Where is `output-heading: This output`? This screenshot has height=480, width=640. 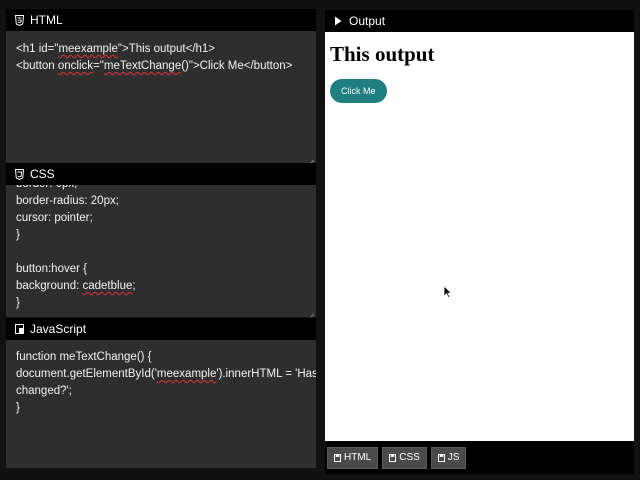
output-heading: This output is located at coordinates (382, 54).